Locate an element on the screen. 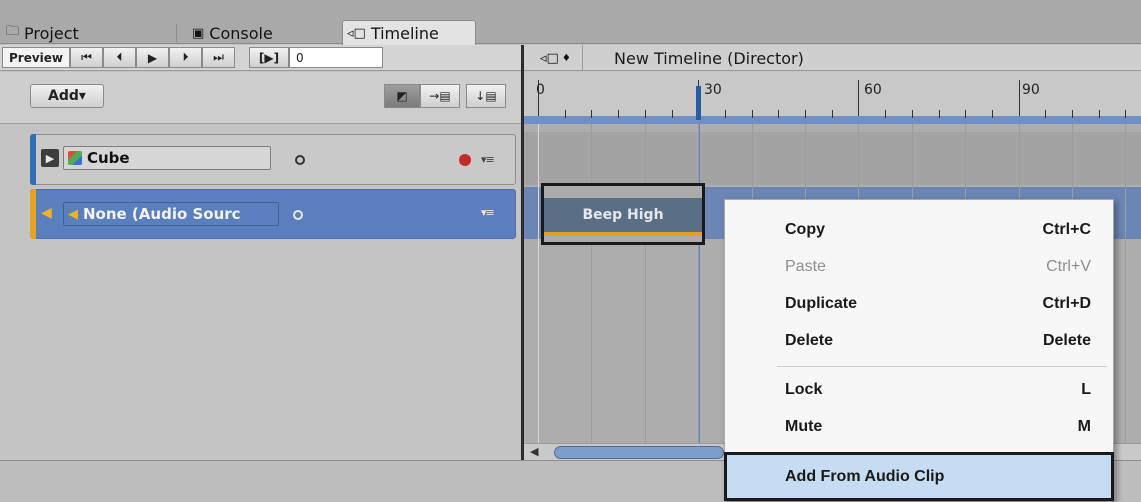  editor-tab-bar: 🗀 Project ▣ Console ◃□ Timeline is located at coordinates (570, 22).